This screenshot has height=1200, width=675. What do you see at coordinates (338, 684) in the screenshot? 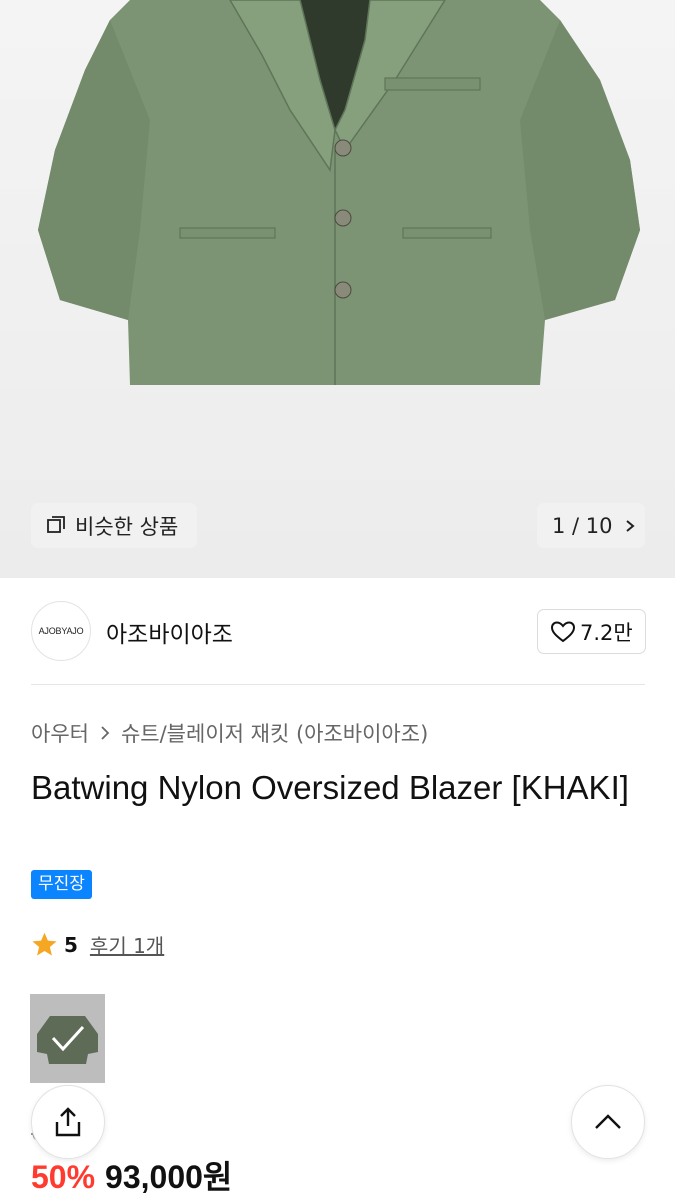
I see `divider` at bounding box center [338, 684].